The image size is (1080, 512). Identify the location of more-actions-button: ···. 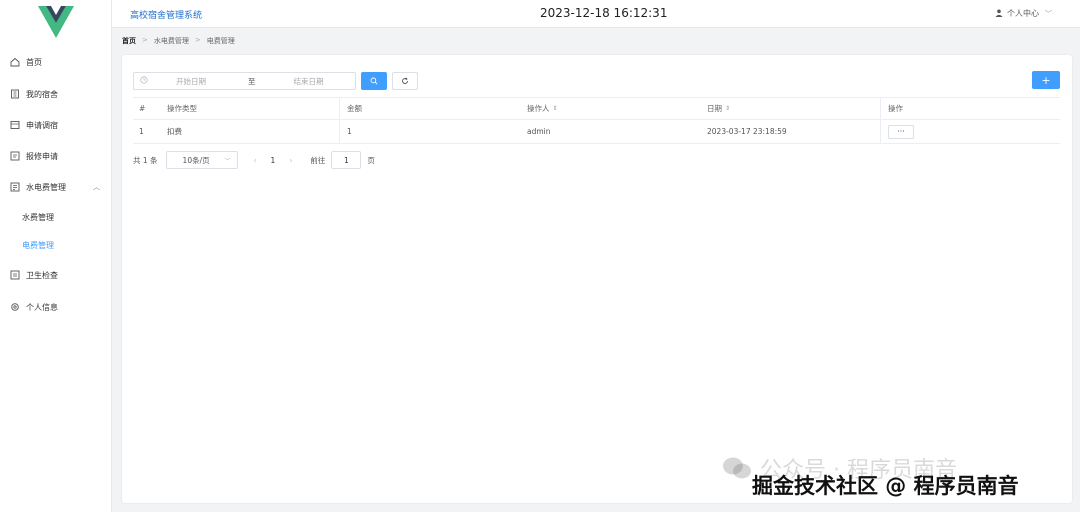
(901, 131).